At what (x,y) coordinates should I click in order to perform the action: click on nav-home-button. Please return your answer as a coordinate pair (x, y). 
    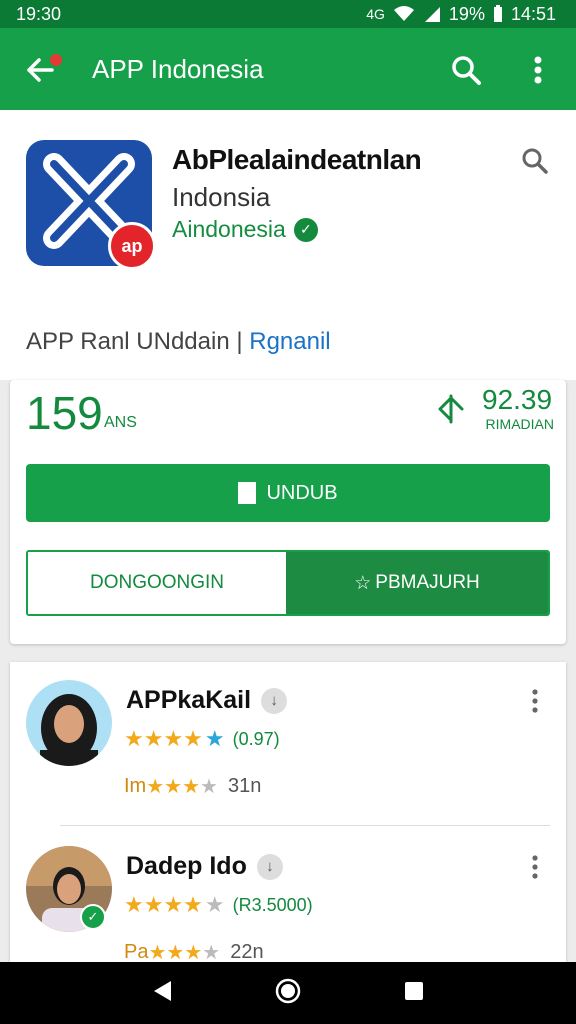
    Looking at the image, I should click on (288, 993).